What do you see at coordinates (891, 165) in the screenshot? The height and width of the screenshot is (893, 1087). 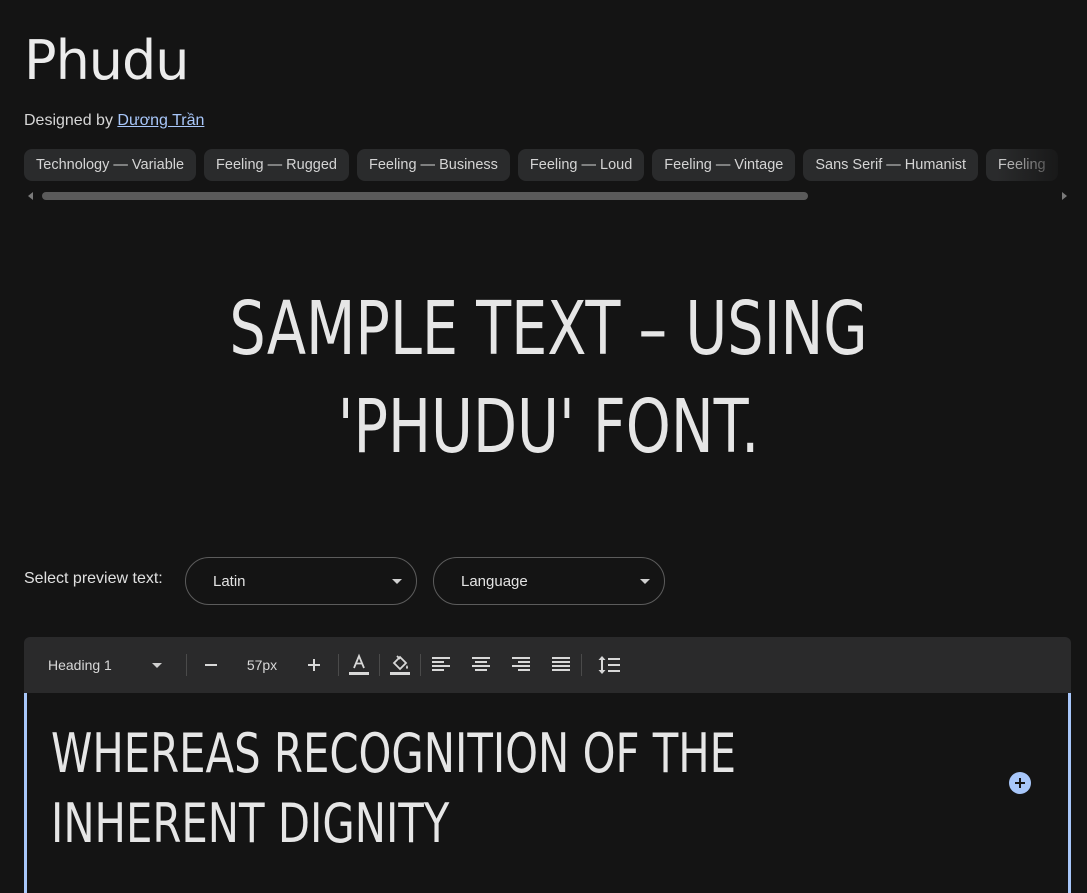 I see `tag-chip: Sans Serif — Humanist` at bounding box center [891, 165].